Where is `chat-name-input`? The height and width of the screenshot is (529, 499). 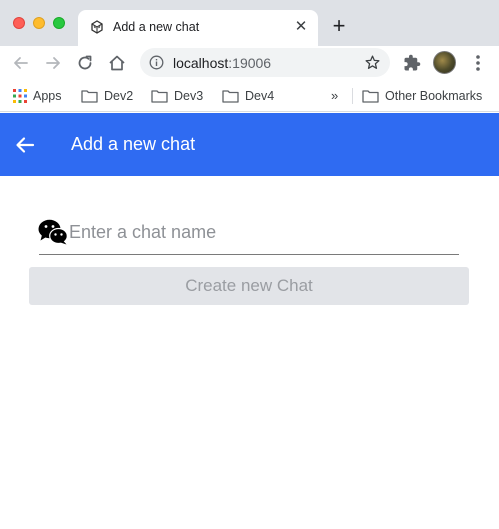
chat-name-input is located at coordinates (263, 232).